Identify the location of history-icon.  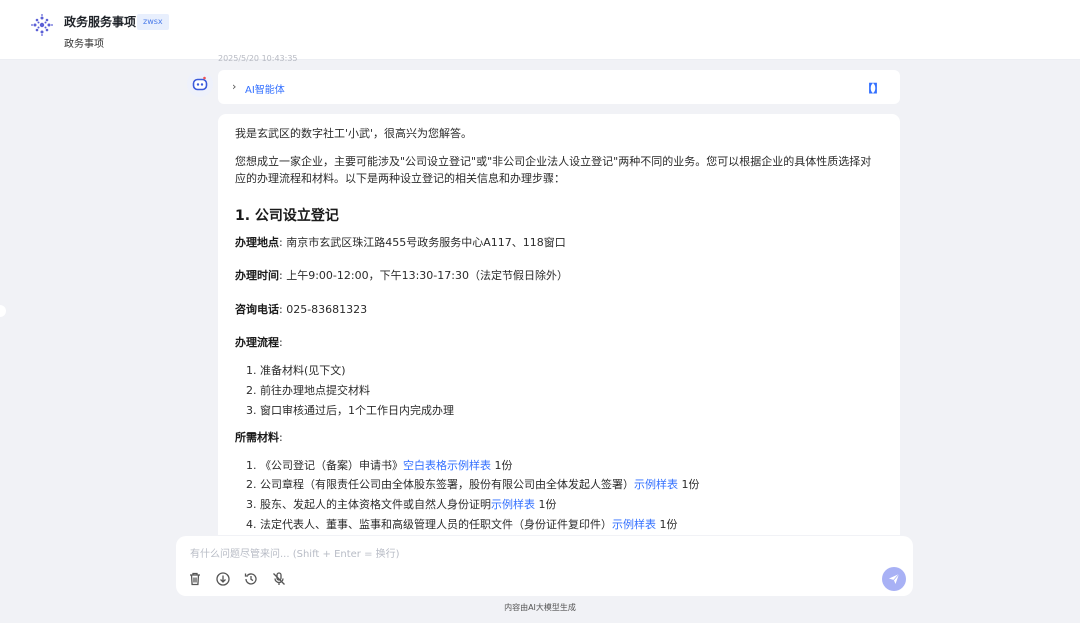
(251, 579).